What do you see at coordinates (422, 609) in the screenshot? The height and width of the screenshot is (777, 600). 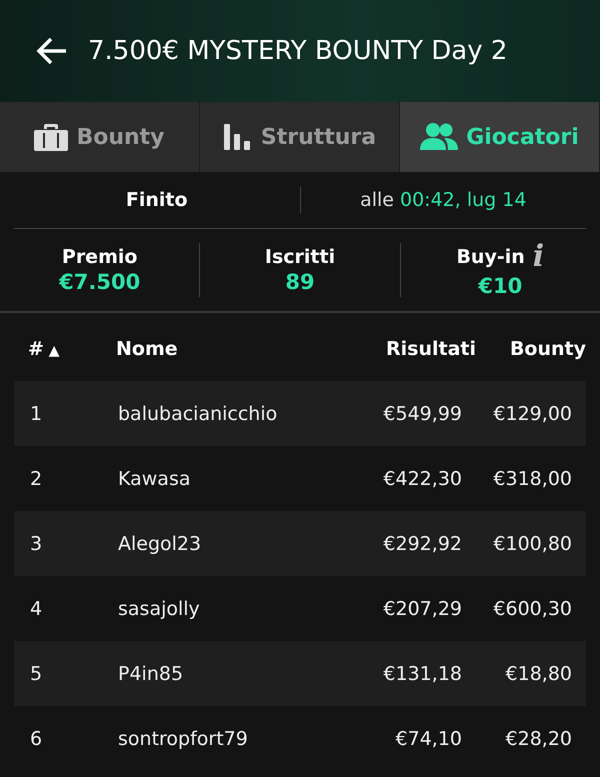 I see `table-cell-text: €207,29` at bounding box center [422, 609].